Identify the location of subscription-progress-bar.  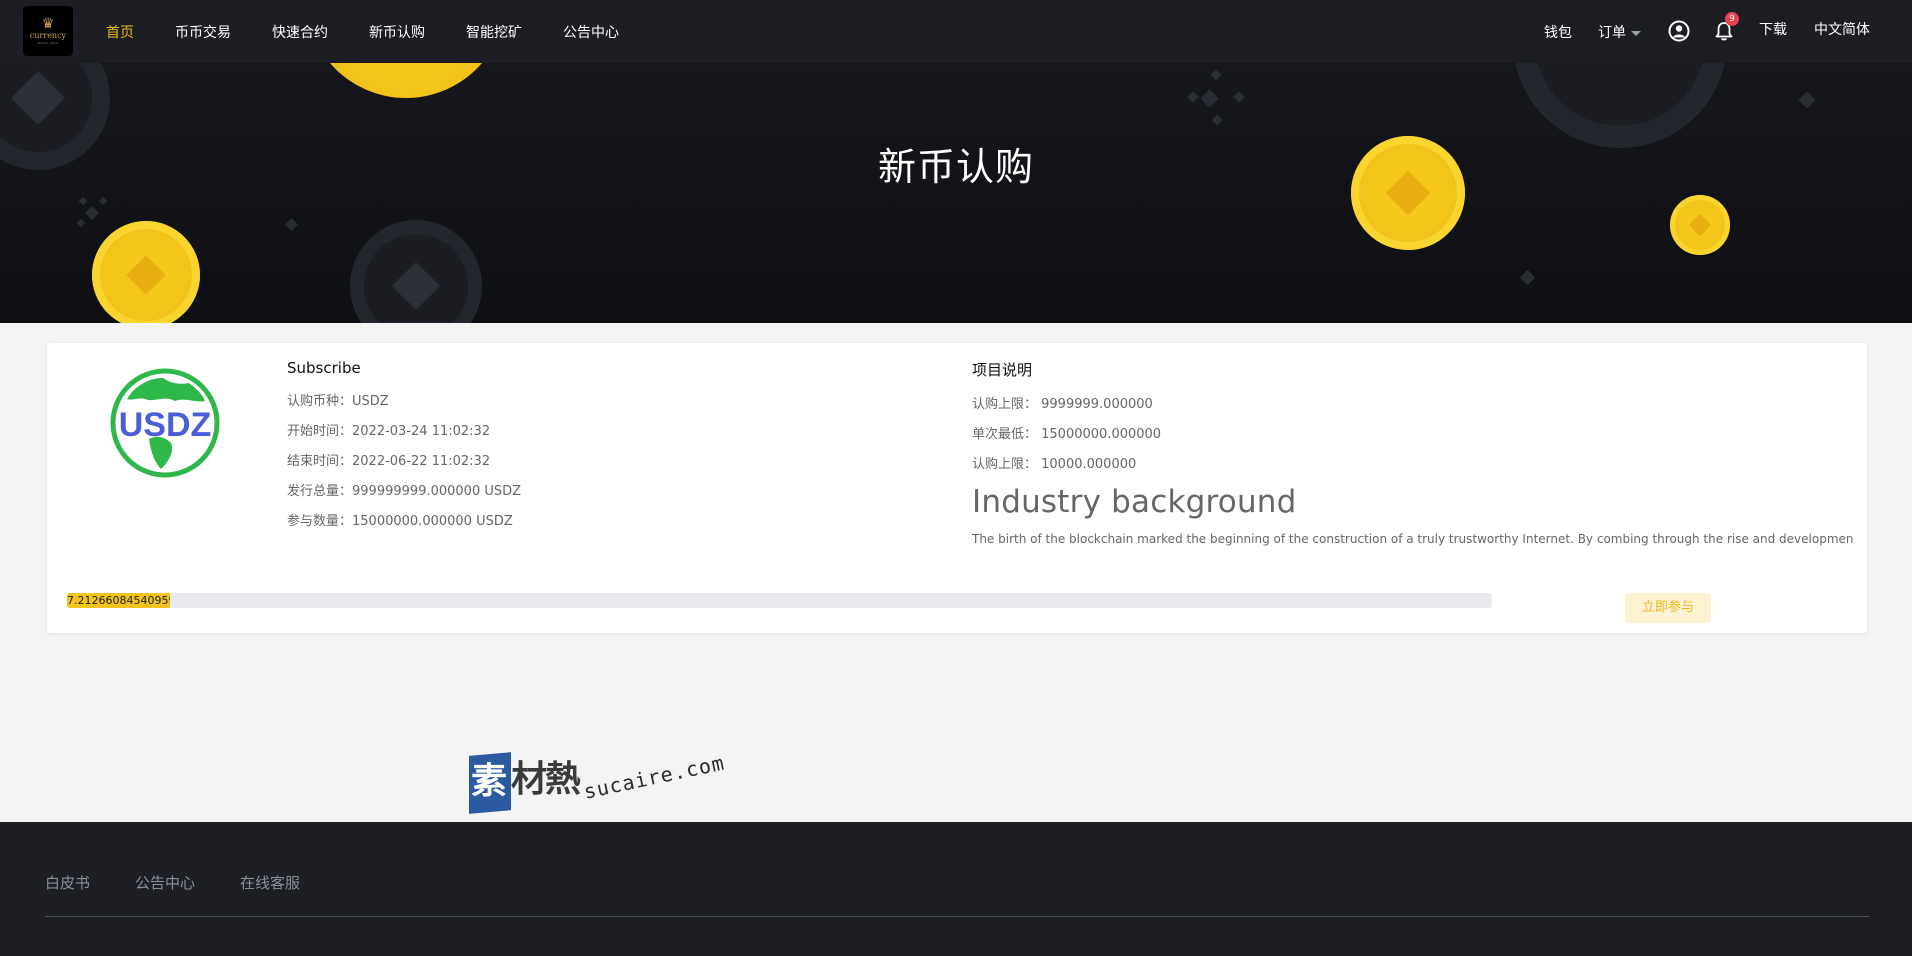
(779, 600).